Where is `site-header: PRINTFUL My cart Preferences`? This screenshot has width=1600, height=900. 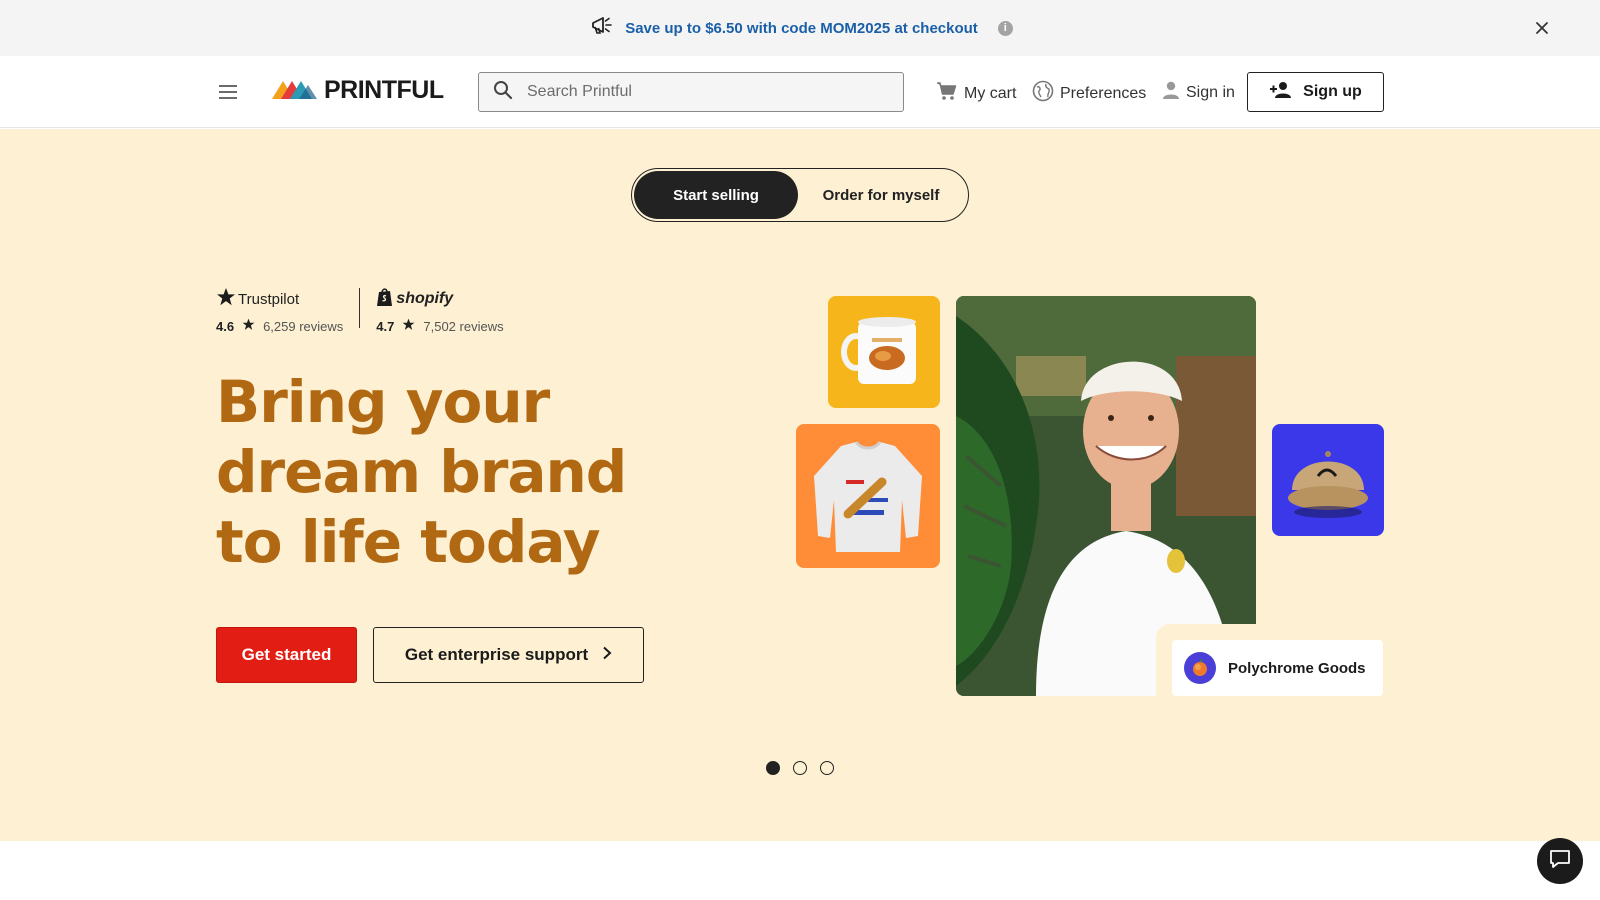 site-header: PRINTFUL My cart Preferences is located at coordinates (800, 92).